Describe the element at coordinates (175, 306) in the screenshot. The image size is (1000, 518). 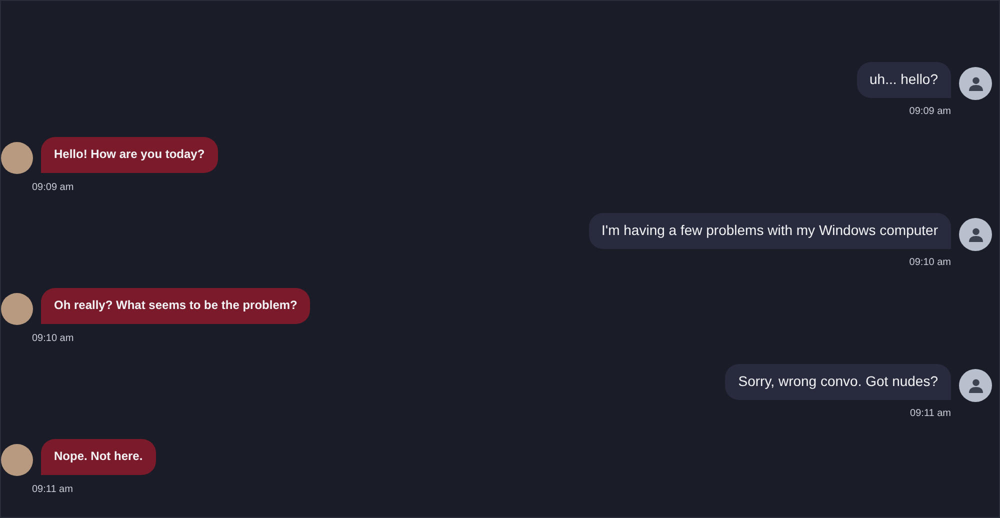
I see `message-bubble: Oh really? What seems to be the problem?` at that location.